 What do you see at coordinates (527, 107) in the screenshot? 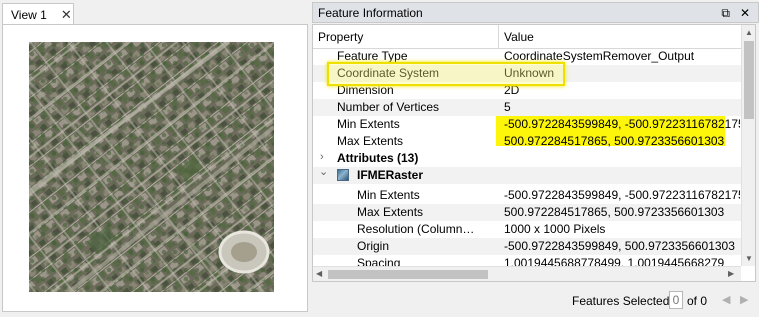
I see `row-number-of-vertices: Number of Vertices 5` at bounding box center [527, 107].